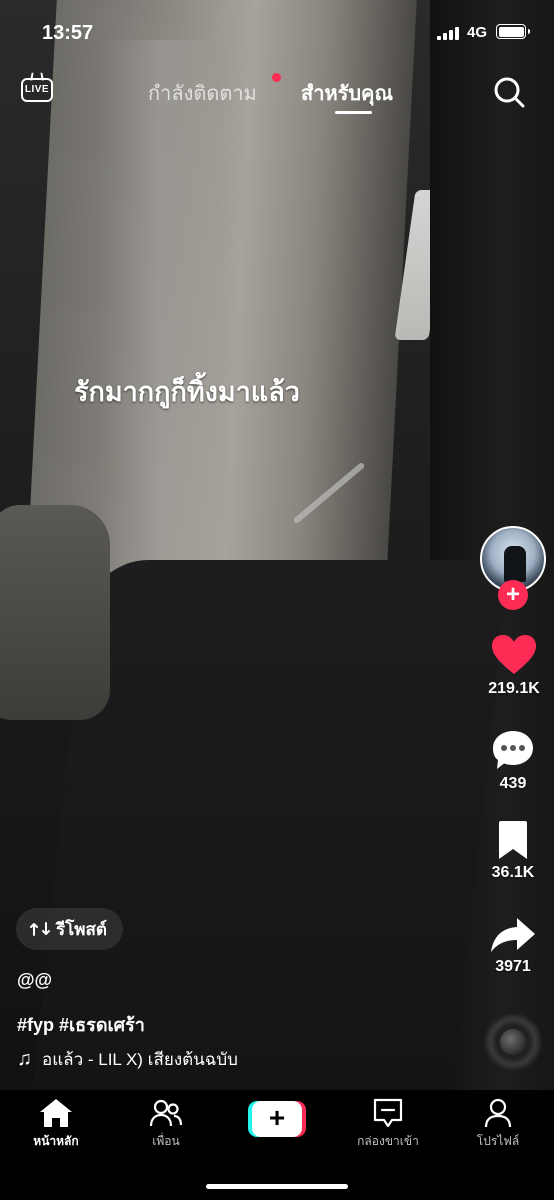  What do you see at coordinates (140, 1059) in the screenshot?
I see `music-title: อแล้ว - LIL X) เสียงต้นฉบับ` at bounding box center [140, 1059].